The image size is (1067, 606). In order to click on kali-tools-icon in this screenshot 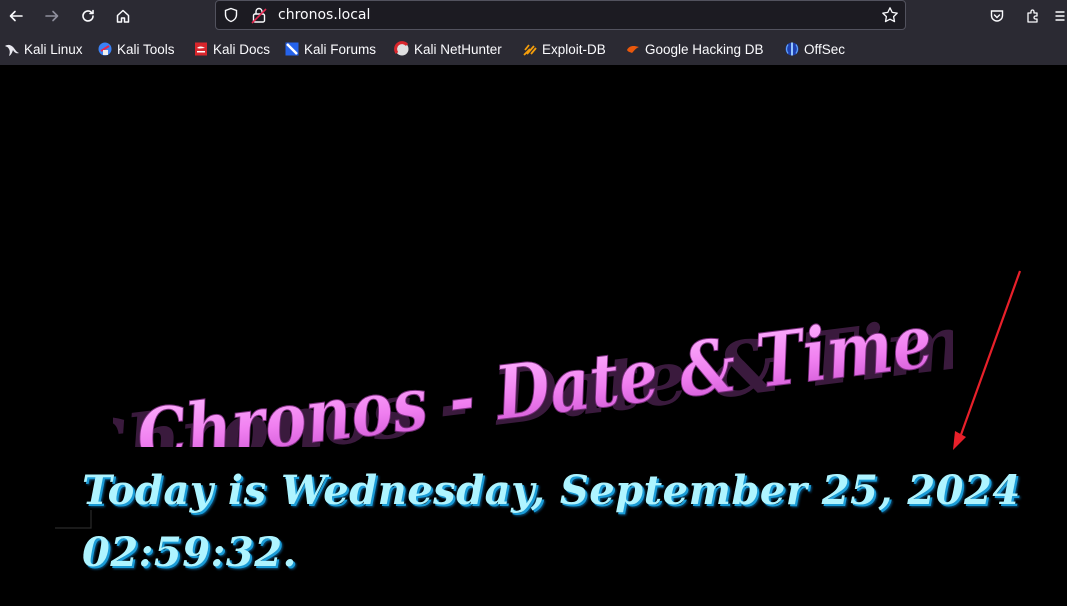, I will do `click(105, 49)`.